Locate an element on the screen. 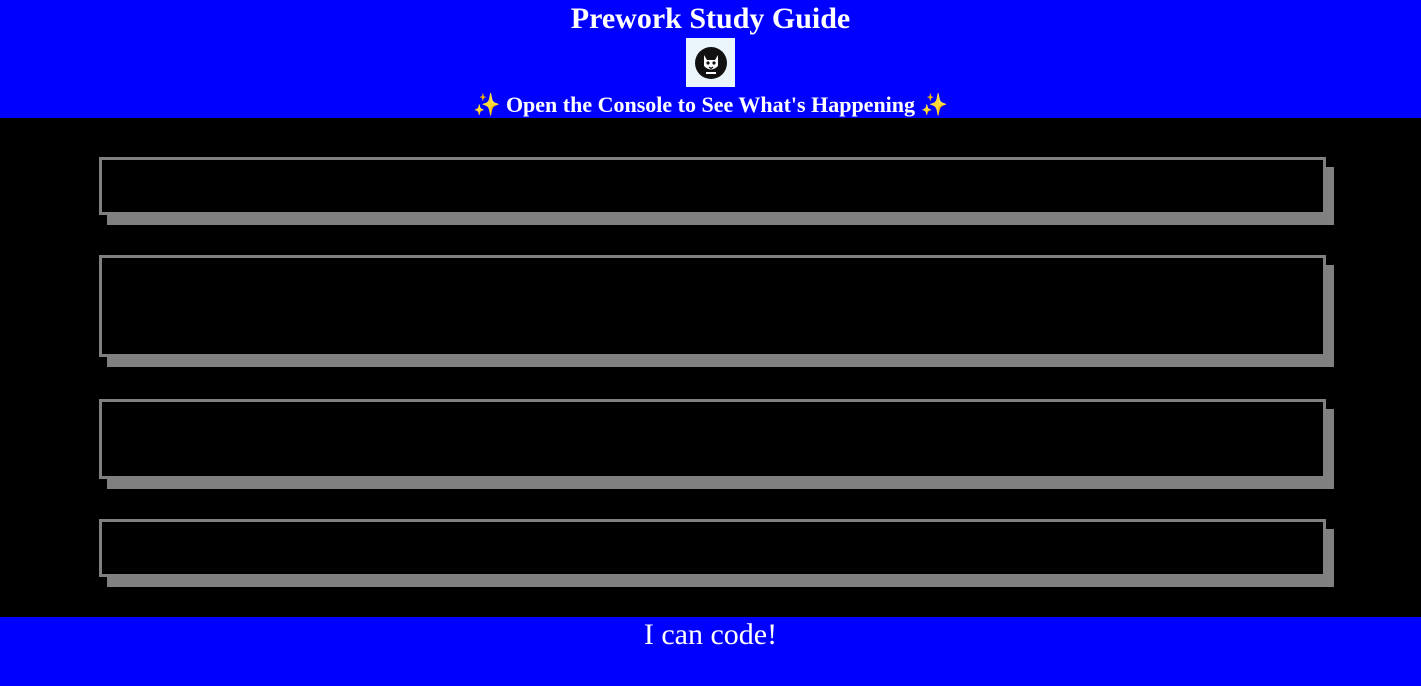  page-footer: I can code! is located at coordinates (710, 651).